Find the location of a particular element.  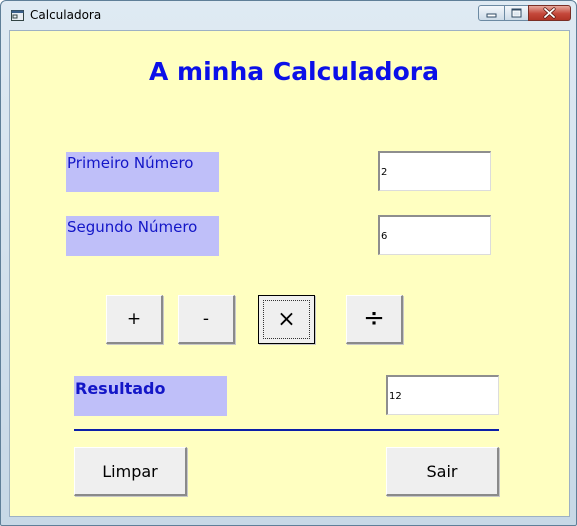

first-number-label: Primeiro Número is located at coordinates (142, 172).